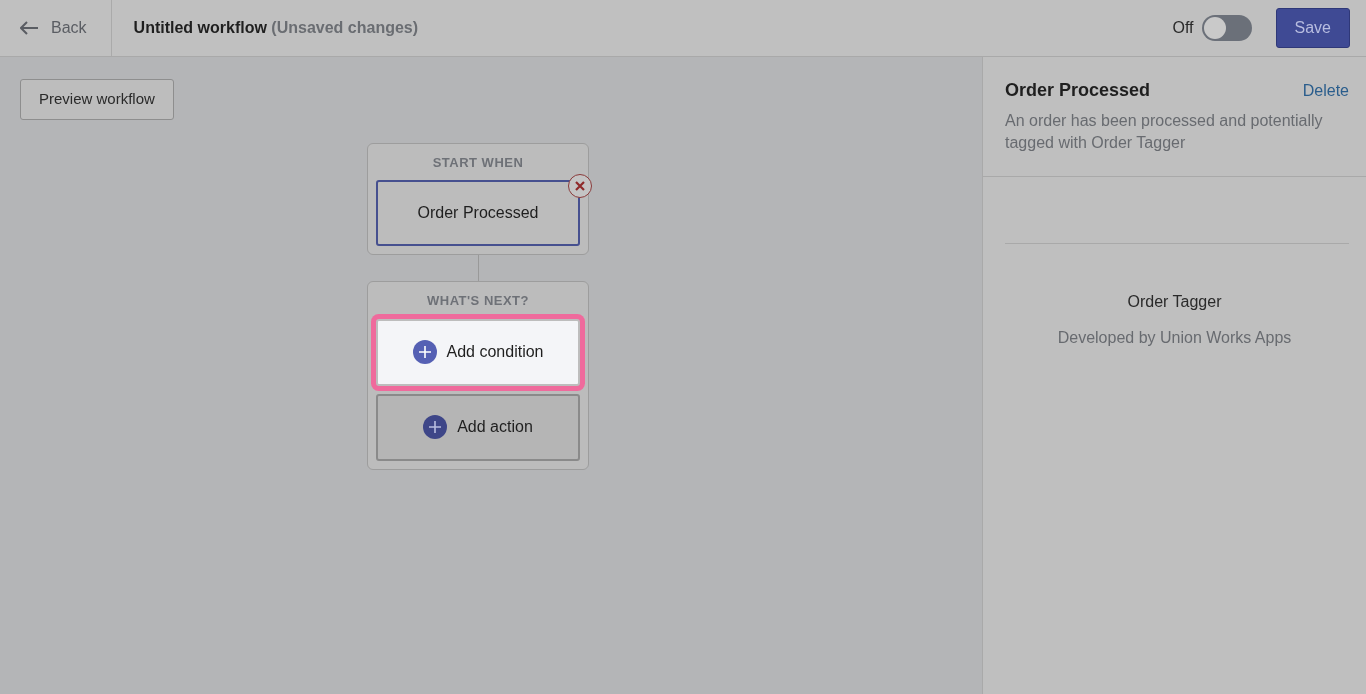 This screenshot has height=694, width=1366. What do you see at coordinates (1174, 338) in the screenshot?
I see `developer-text: Developed by Union Works Apps` at bounding box center [1174, 338].